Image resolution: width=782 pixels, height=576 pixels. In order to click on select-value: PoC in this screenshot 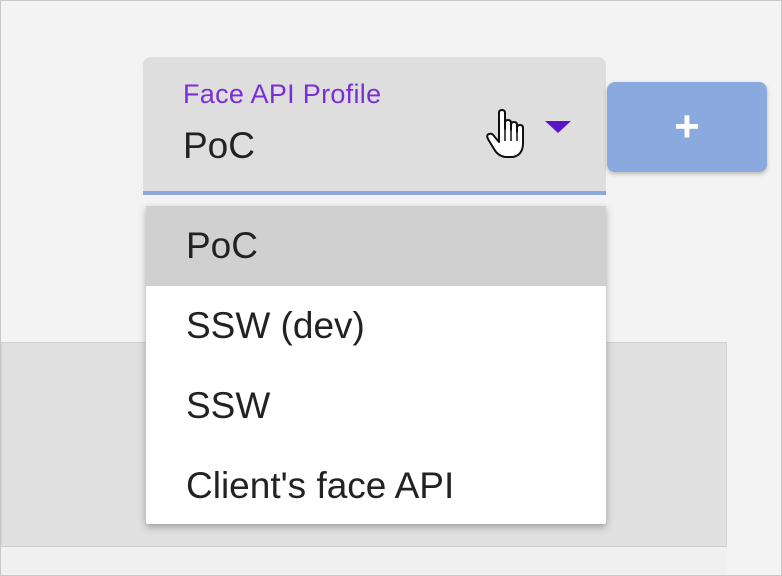, I will do `click(219, 145)`.